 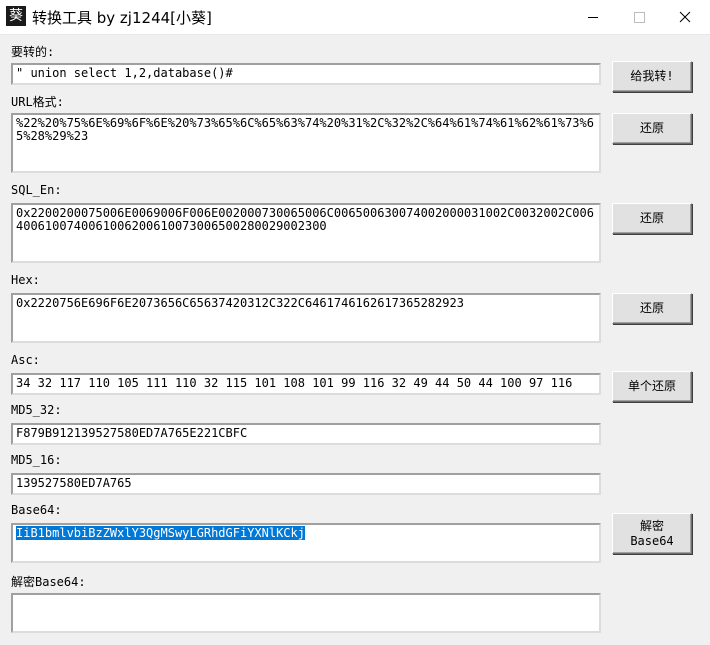 I want to click on base64-field: IiB1bmlvbiBzZWxlY3QgMSwyLGRhdGFiYXNlKCkj, so click(x=306, y=543).